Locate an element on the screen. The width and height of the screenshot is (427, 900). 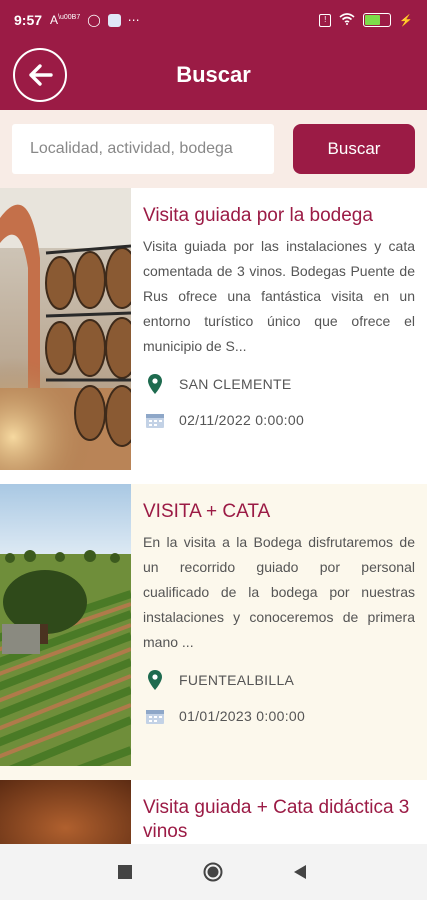
page-title: Buscar is located at coordinates (213, 74).